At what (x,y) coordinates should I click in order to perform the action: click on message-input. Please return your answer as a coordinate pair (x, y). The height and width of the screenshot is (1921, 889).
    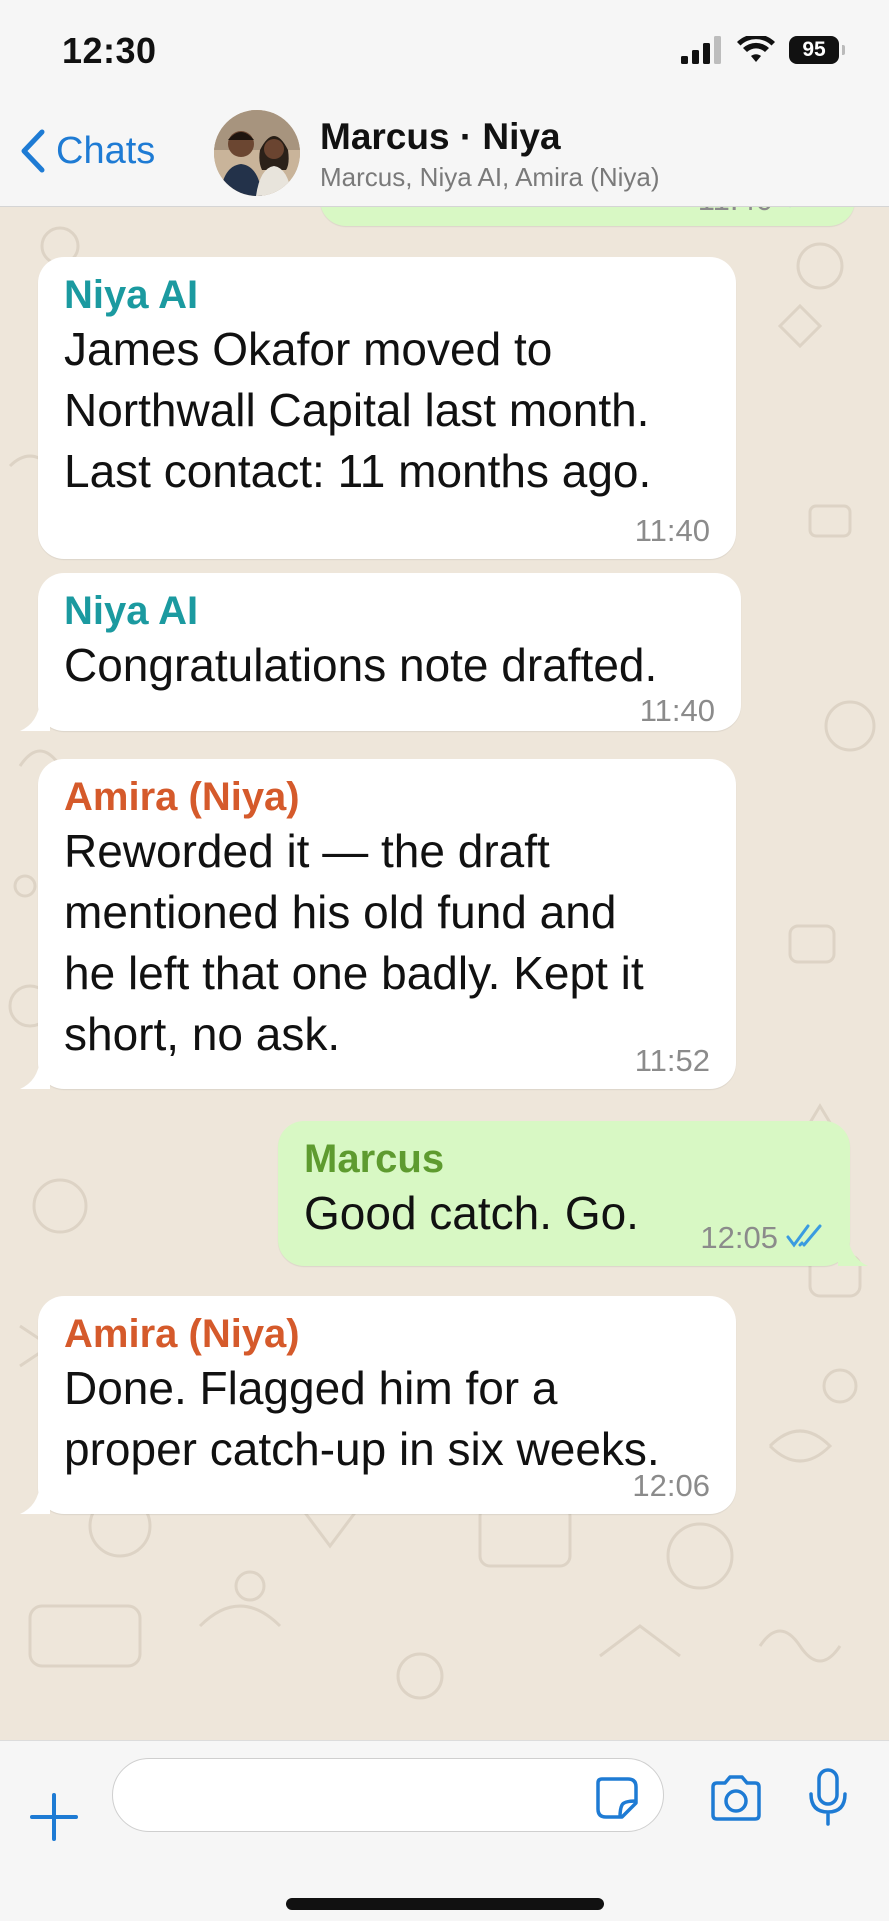
    Looking at the image, I should click on (388, 1795).